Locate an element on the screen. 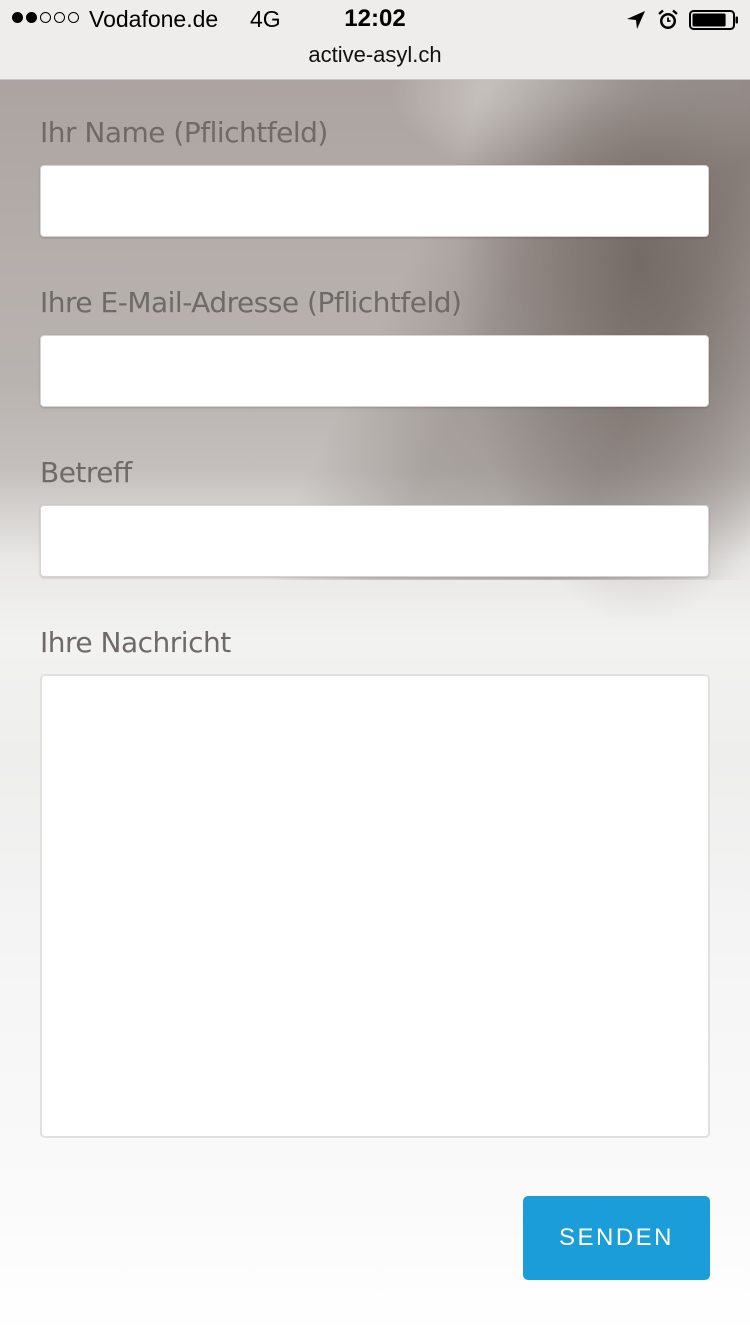 The height and width of the screenshot is (1334, 750). send-button: SENDEN is located at coordinates (616, 1238).